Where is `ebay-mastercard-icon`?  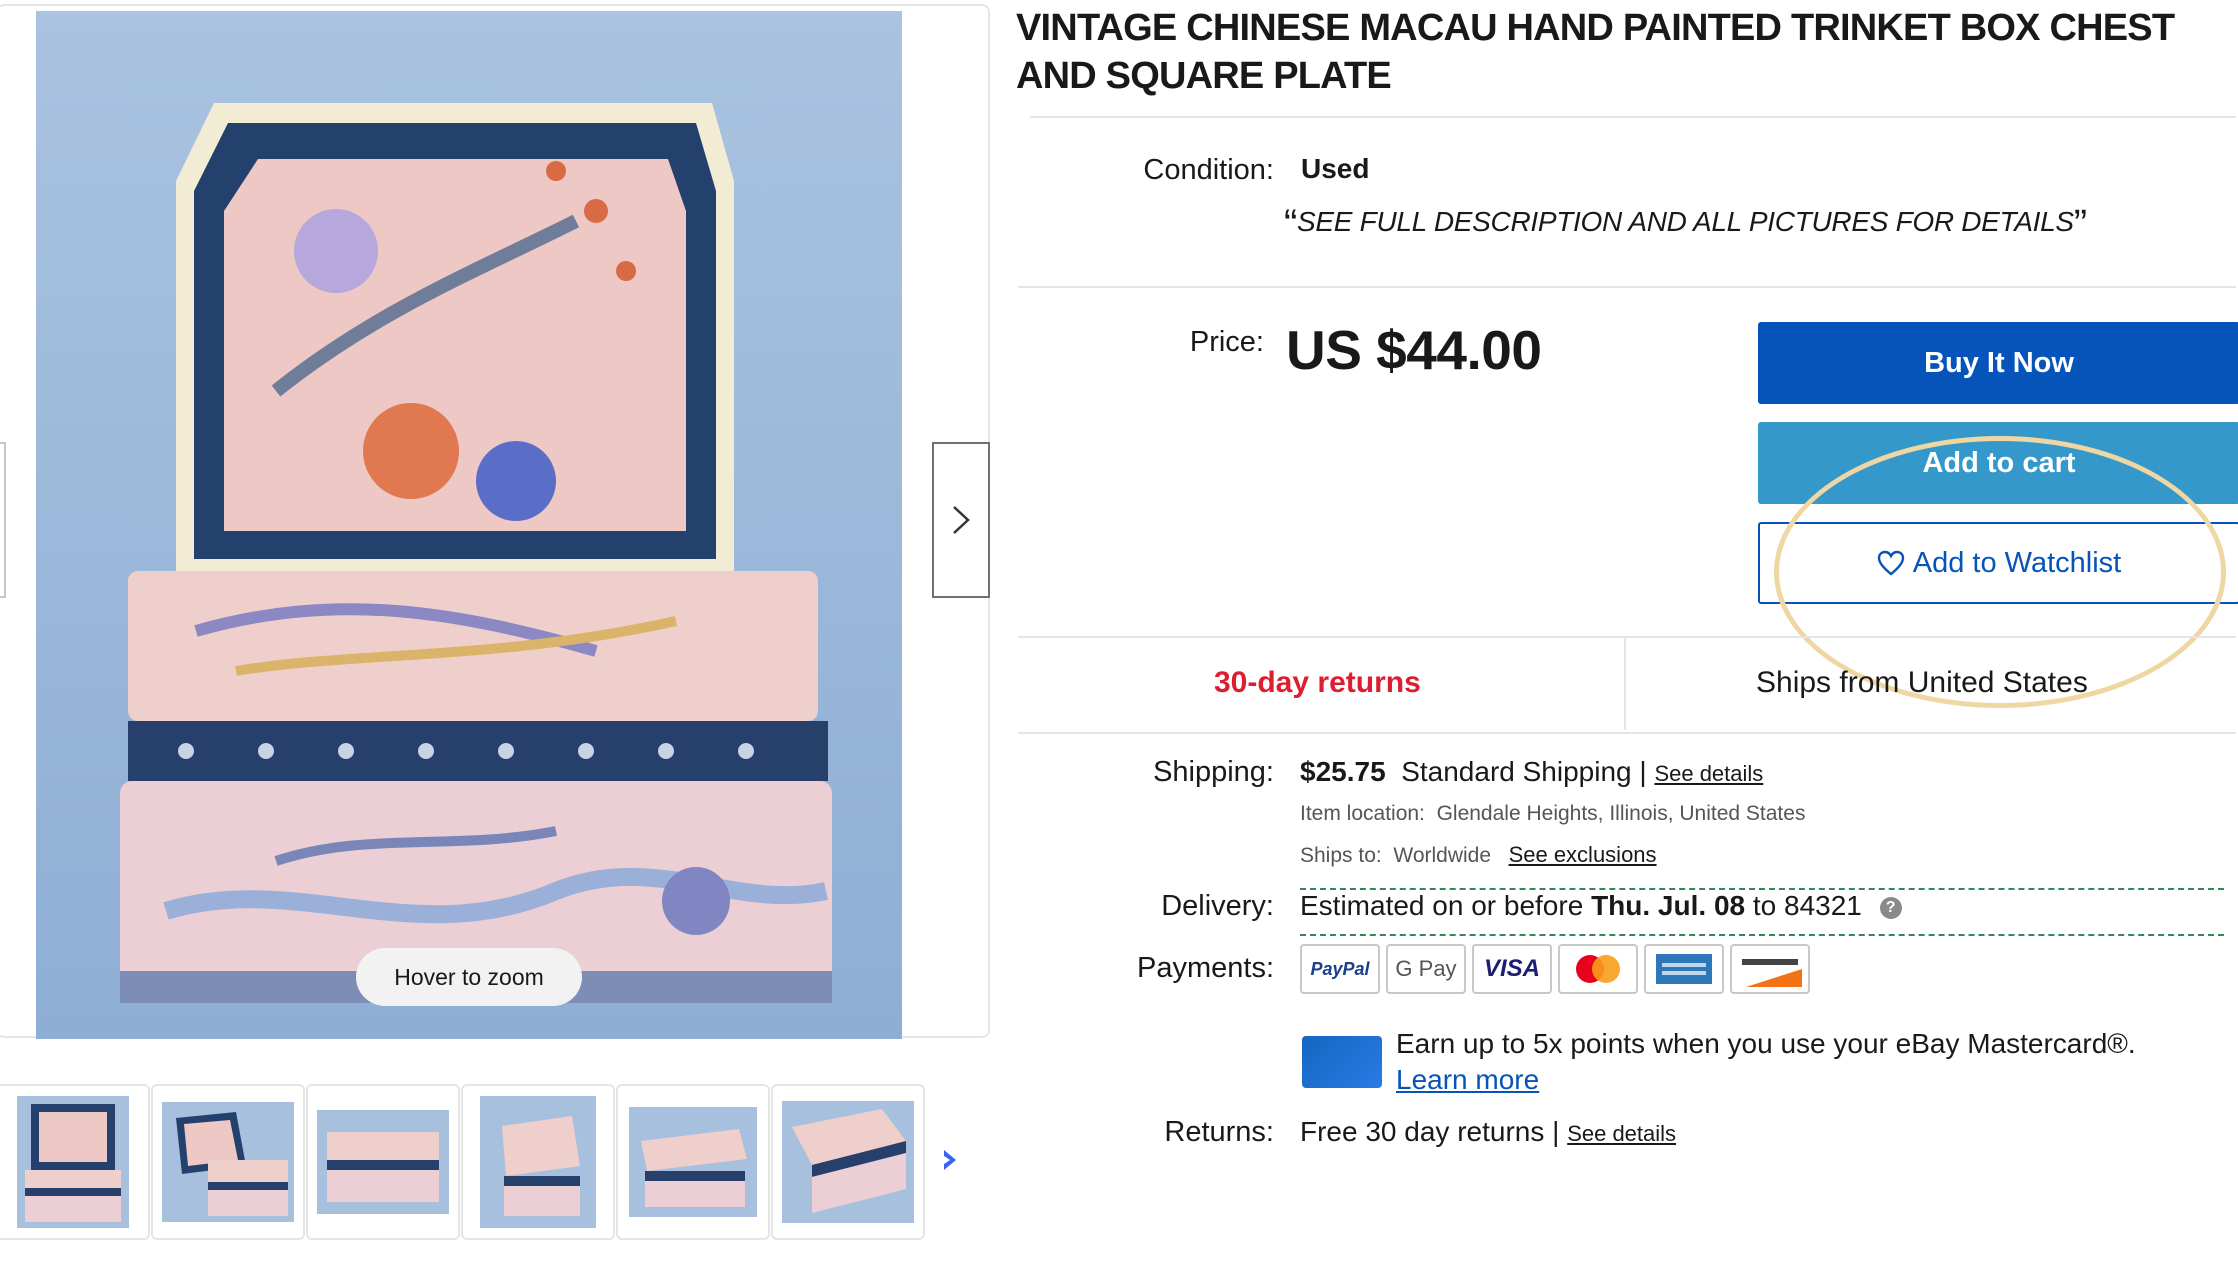 ebay-mastercard-icon is located at coordinates (1342, 1062).